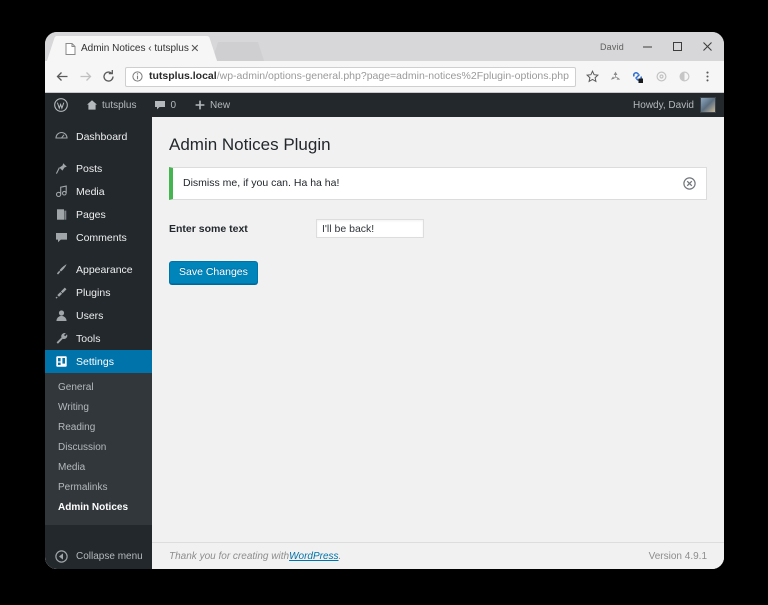 Image resolution: width=768 pixels, height=605 pixels. What do you see at coordinates (61, 169) in the screenshot?
I see `pin-icon` at bounding box center [61, 169].